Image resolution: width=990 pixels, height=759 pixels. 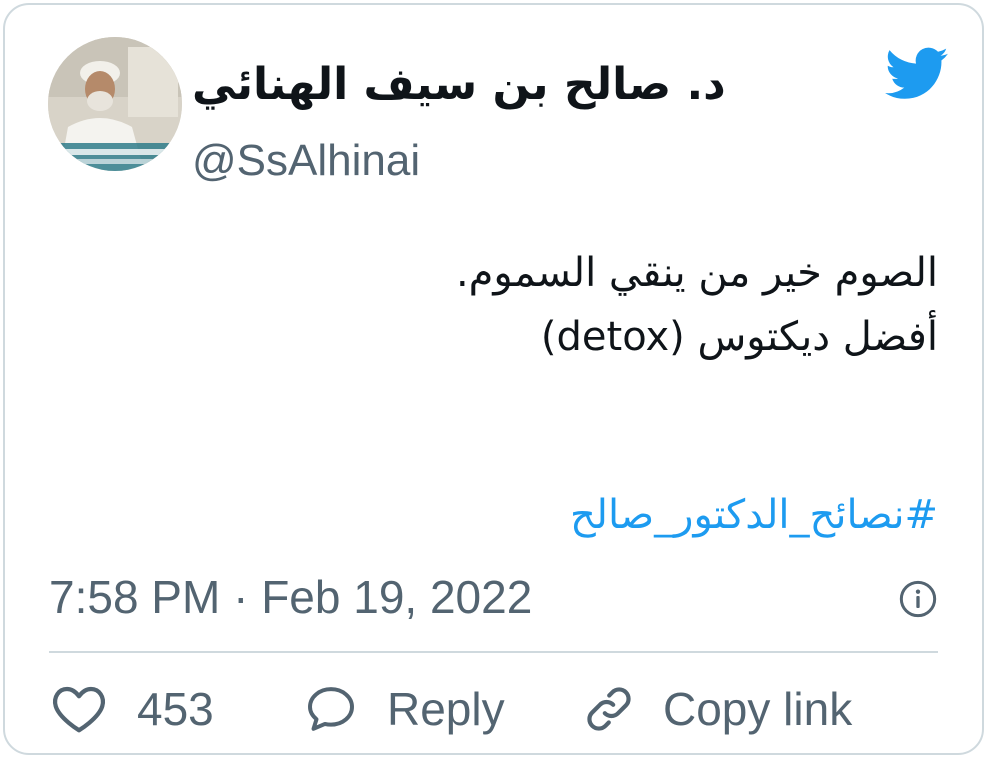 I want to click on copy-link-label: Copy link, so click(x=758, y=709).